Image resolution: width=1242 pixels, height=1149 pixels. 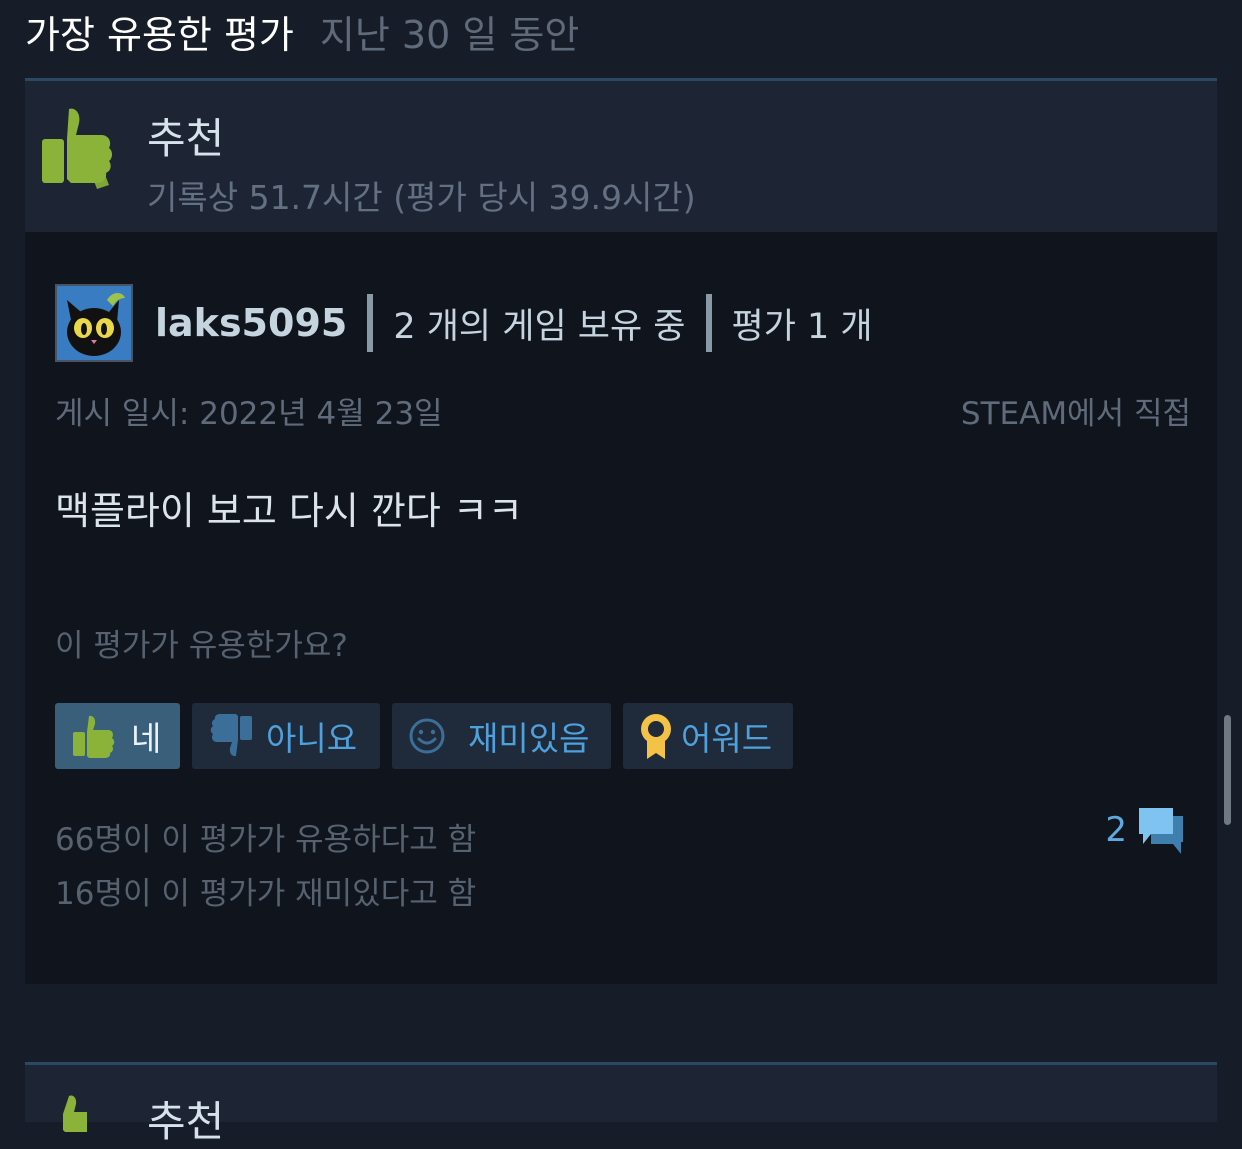 I want to click on award-label: 어워드, so click(x=727, y=738).